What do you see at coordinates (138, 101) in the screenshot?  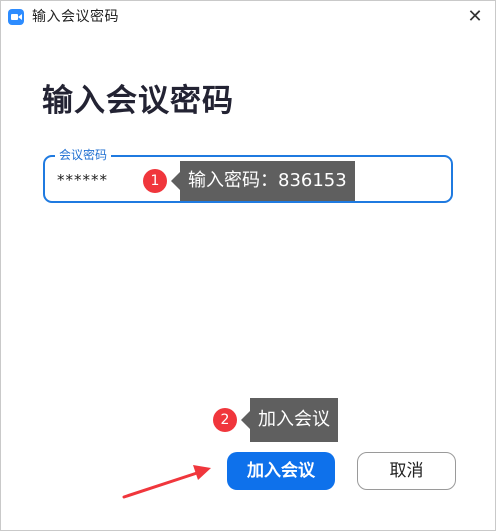 I see `page-title: 输入会议密码` at bounding box center [138, 101].